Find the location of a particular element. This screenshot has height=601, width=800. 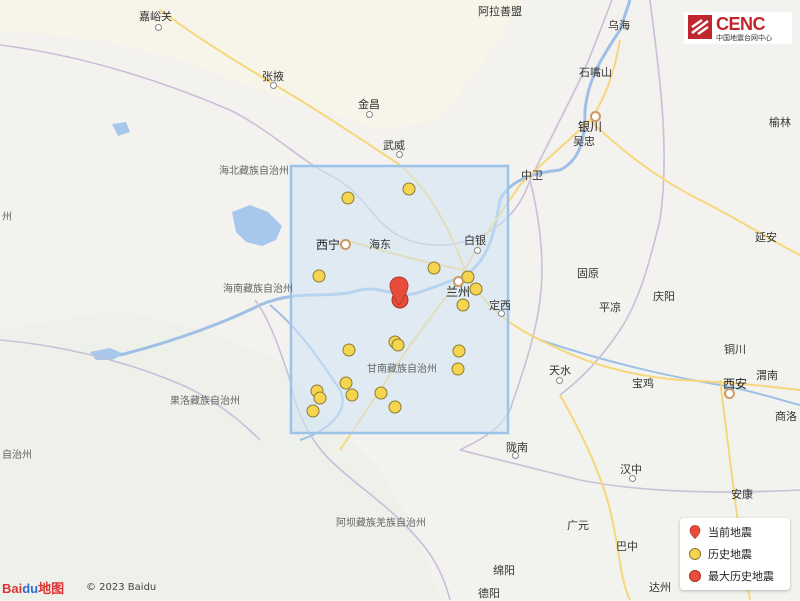

baidu-prefix: Bai is located at coordinates (12, 588).